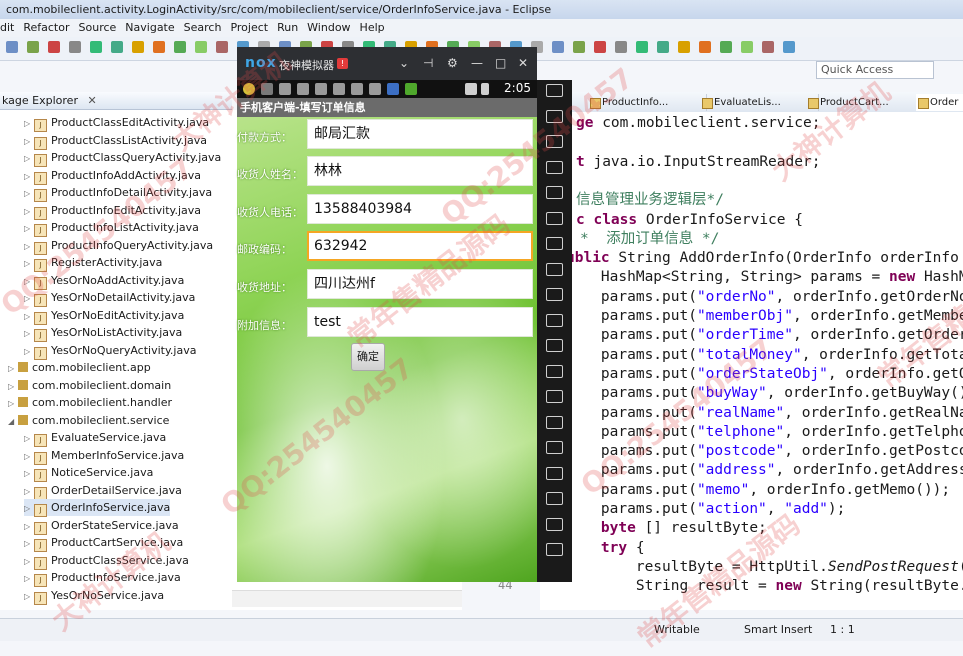 This screenshot has width=963, height=656. What do you see at coordinates (122, 158) in the screenshot?
I see `file-node: ▷ J ProductClassQueryActivity.java` at bounding box center [122, 158].